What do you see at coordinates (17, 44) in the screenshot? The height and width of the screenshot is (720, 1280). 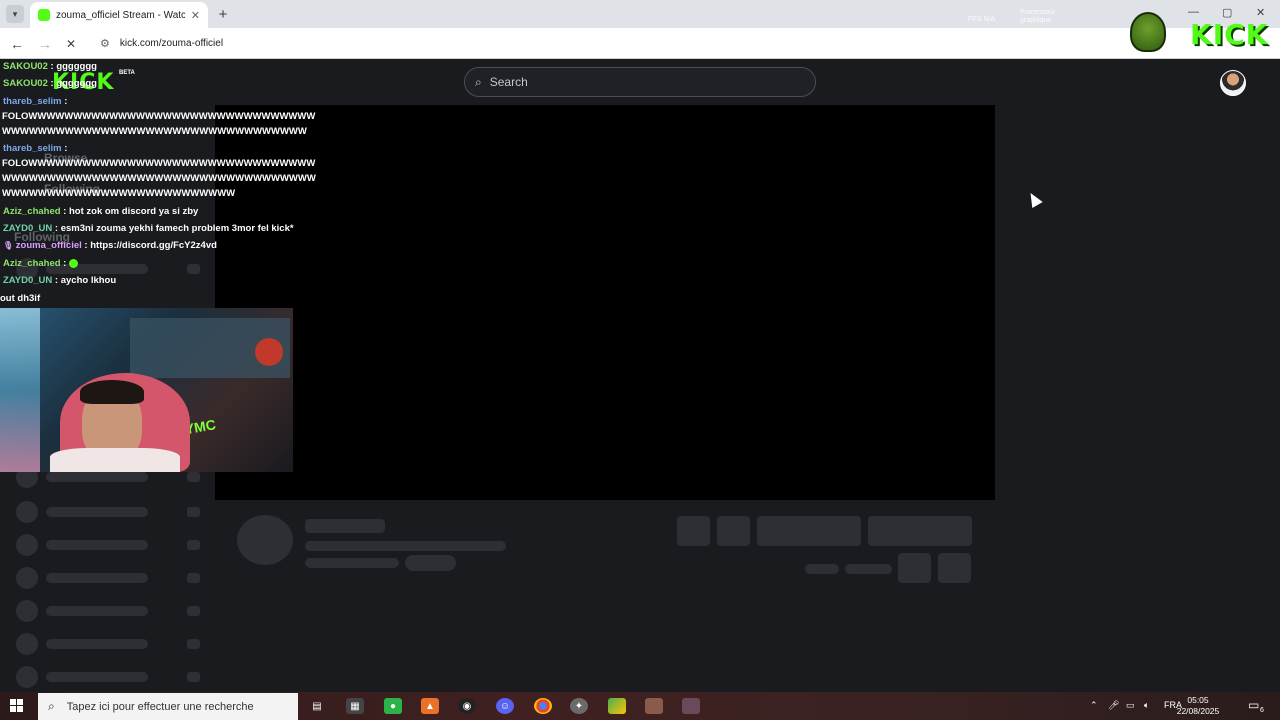 I see `back-button: ←` at bounding box center [17, 44].